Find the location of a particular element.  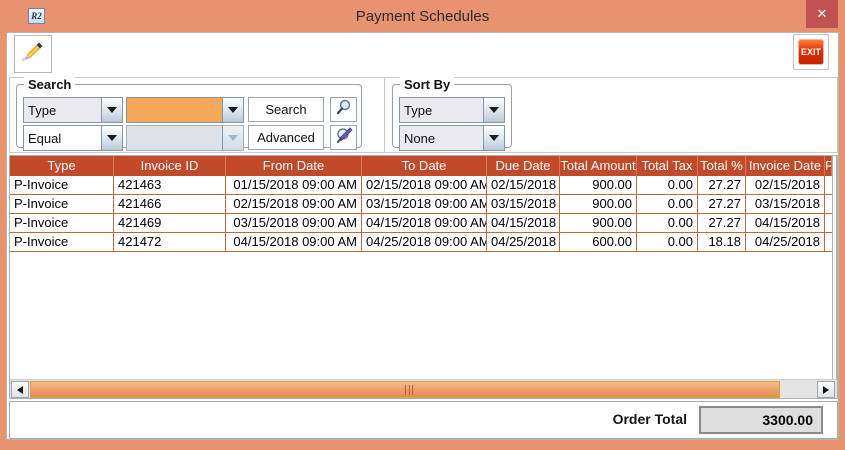

sort-primary-select: Type is located at coordinates (452, 110).